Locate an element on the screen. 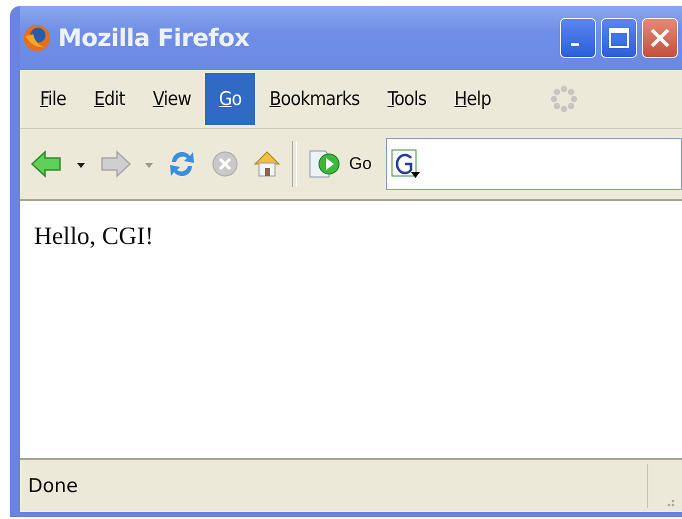 The height and width of the screenshot is (519, 682). close-button is located at coordinates (660, 38).